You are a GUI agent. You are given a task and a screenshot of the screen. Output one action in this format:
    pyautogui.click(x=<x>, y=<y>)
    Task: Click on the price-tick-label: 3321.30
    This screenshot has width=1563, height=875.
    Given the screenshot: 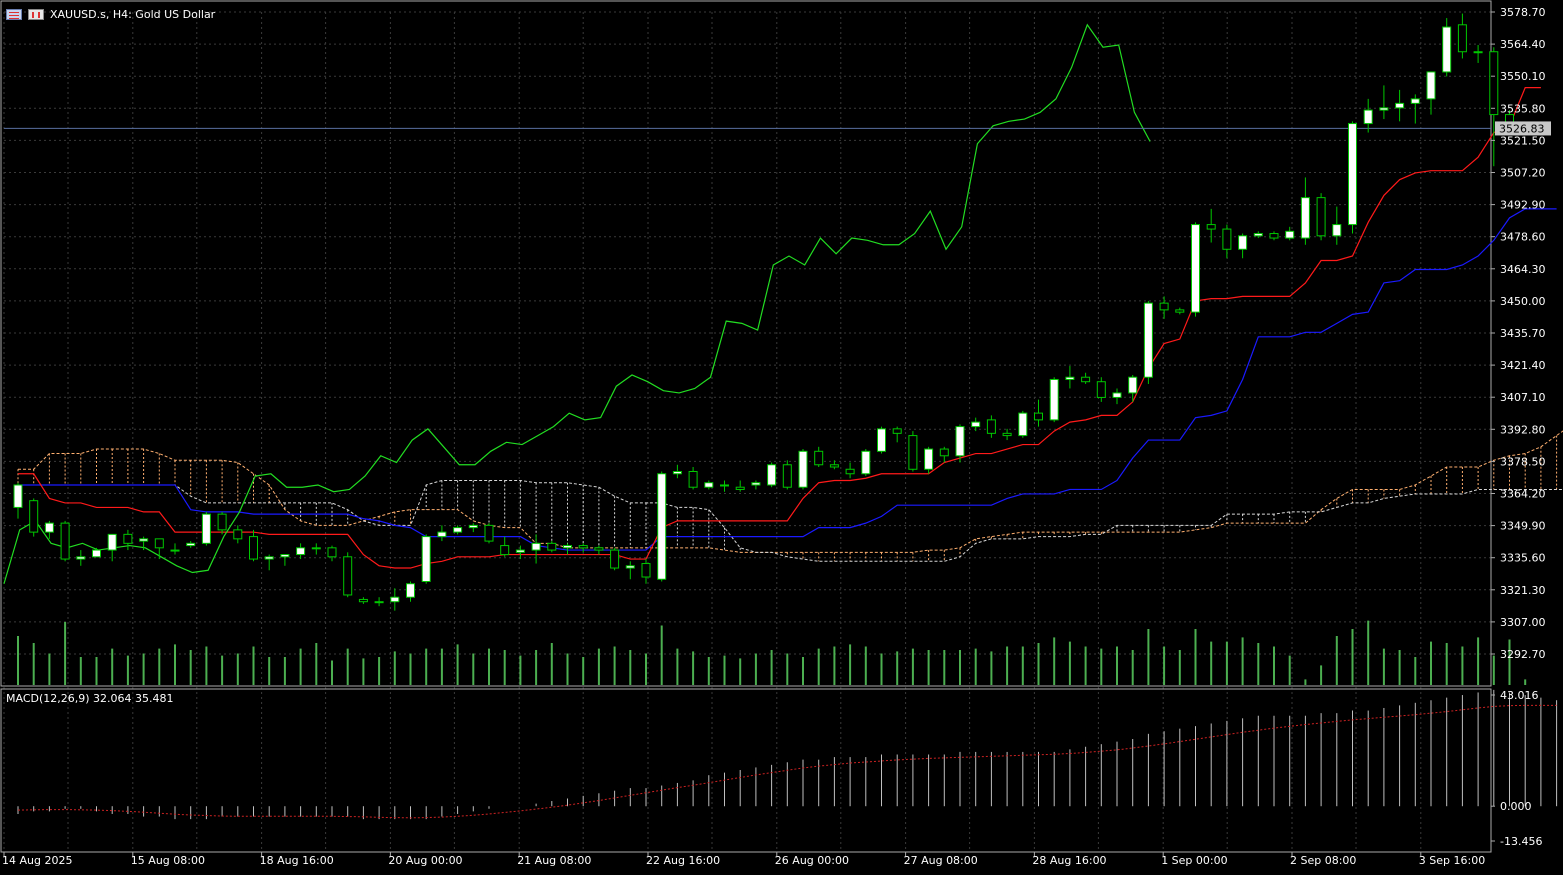 What is the action you would take?
    pyautogui.click(x=1523, y=590)
    